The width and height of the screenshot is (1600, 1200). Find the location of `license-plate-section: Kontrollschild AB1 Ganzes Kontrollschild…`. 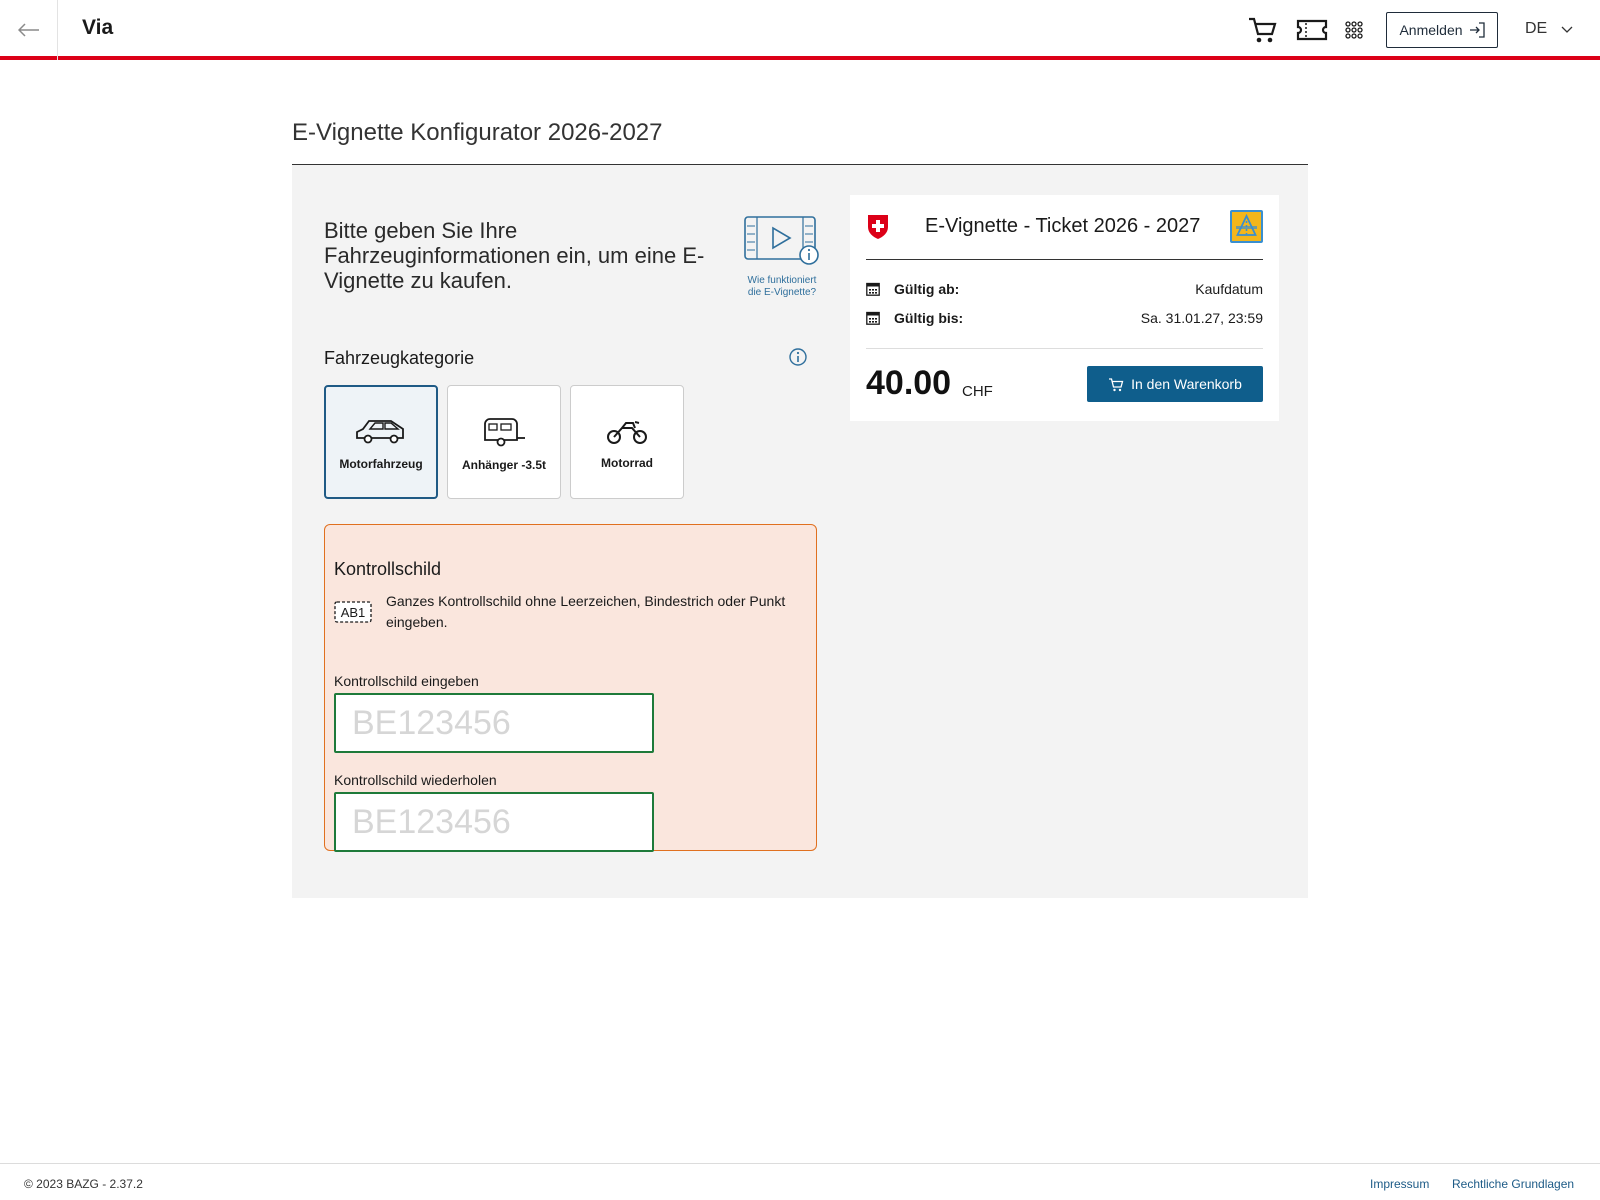

license-plate-section: Kontrollschild AB1 Ganzes Kontrollschild… is located at coordinates (570, 688).